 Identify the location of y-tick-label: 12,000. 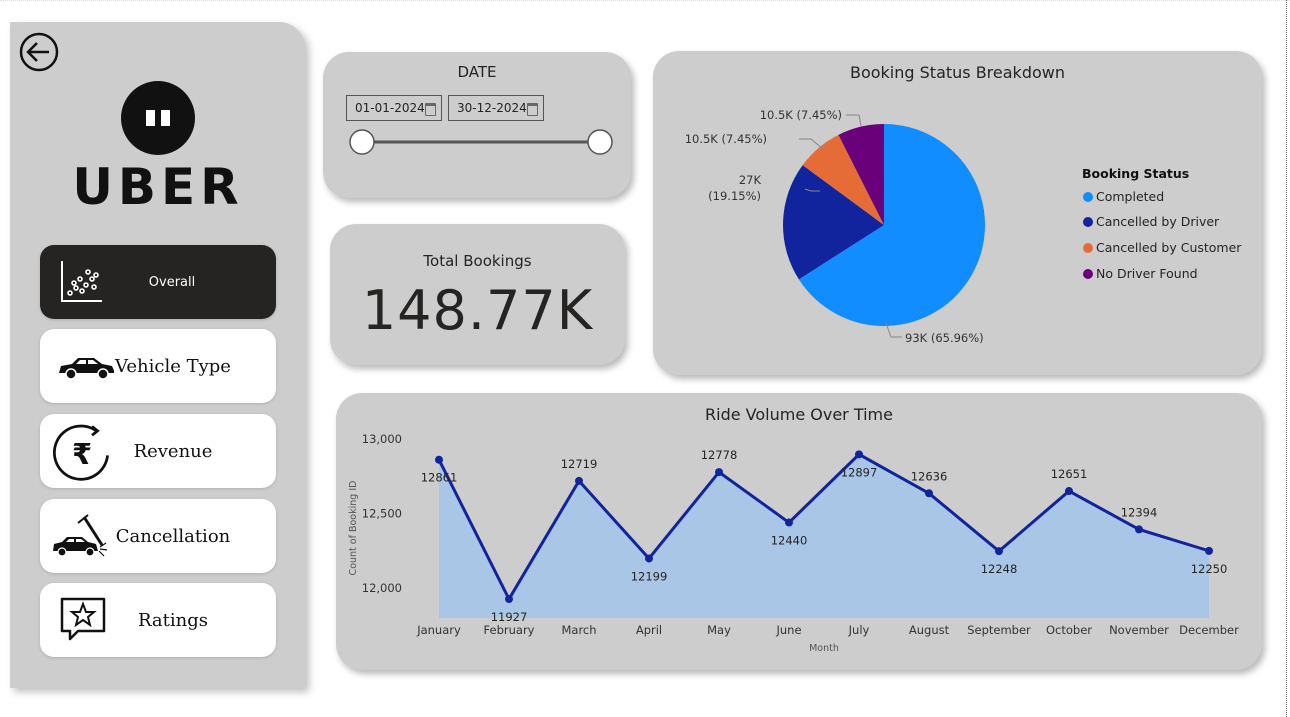
(382, 588).